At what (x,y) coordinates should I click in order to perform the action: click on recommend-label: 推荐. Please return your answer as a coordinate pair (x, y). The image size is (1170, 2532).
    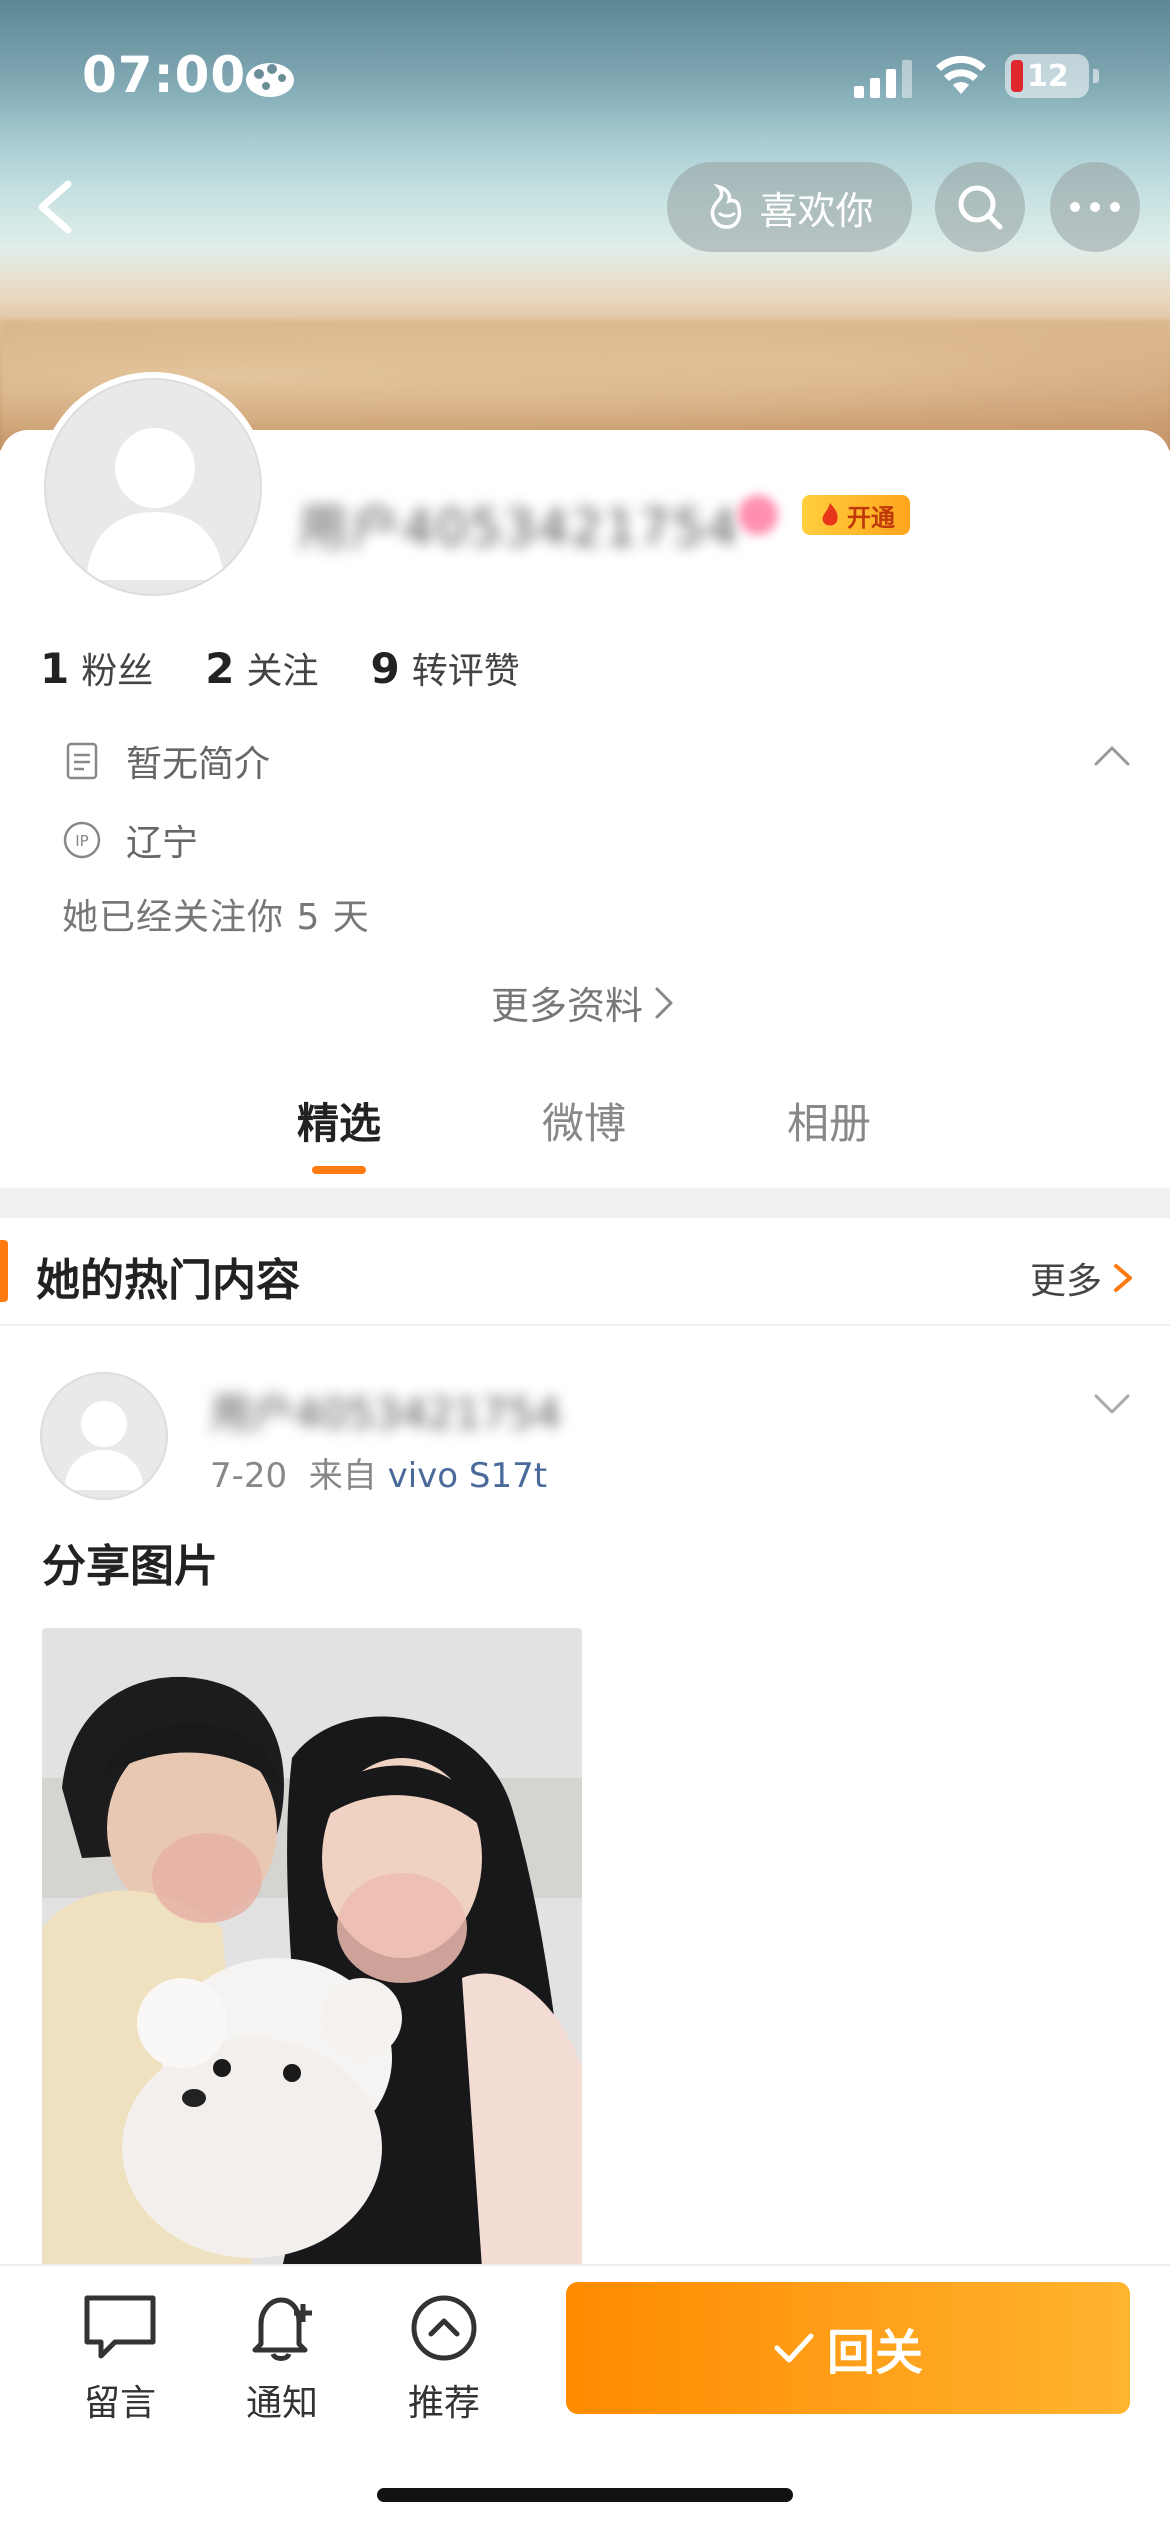
    Looking at the image, I should click on (443, 2403).